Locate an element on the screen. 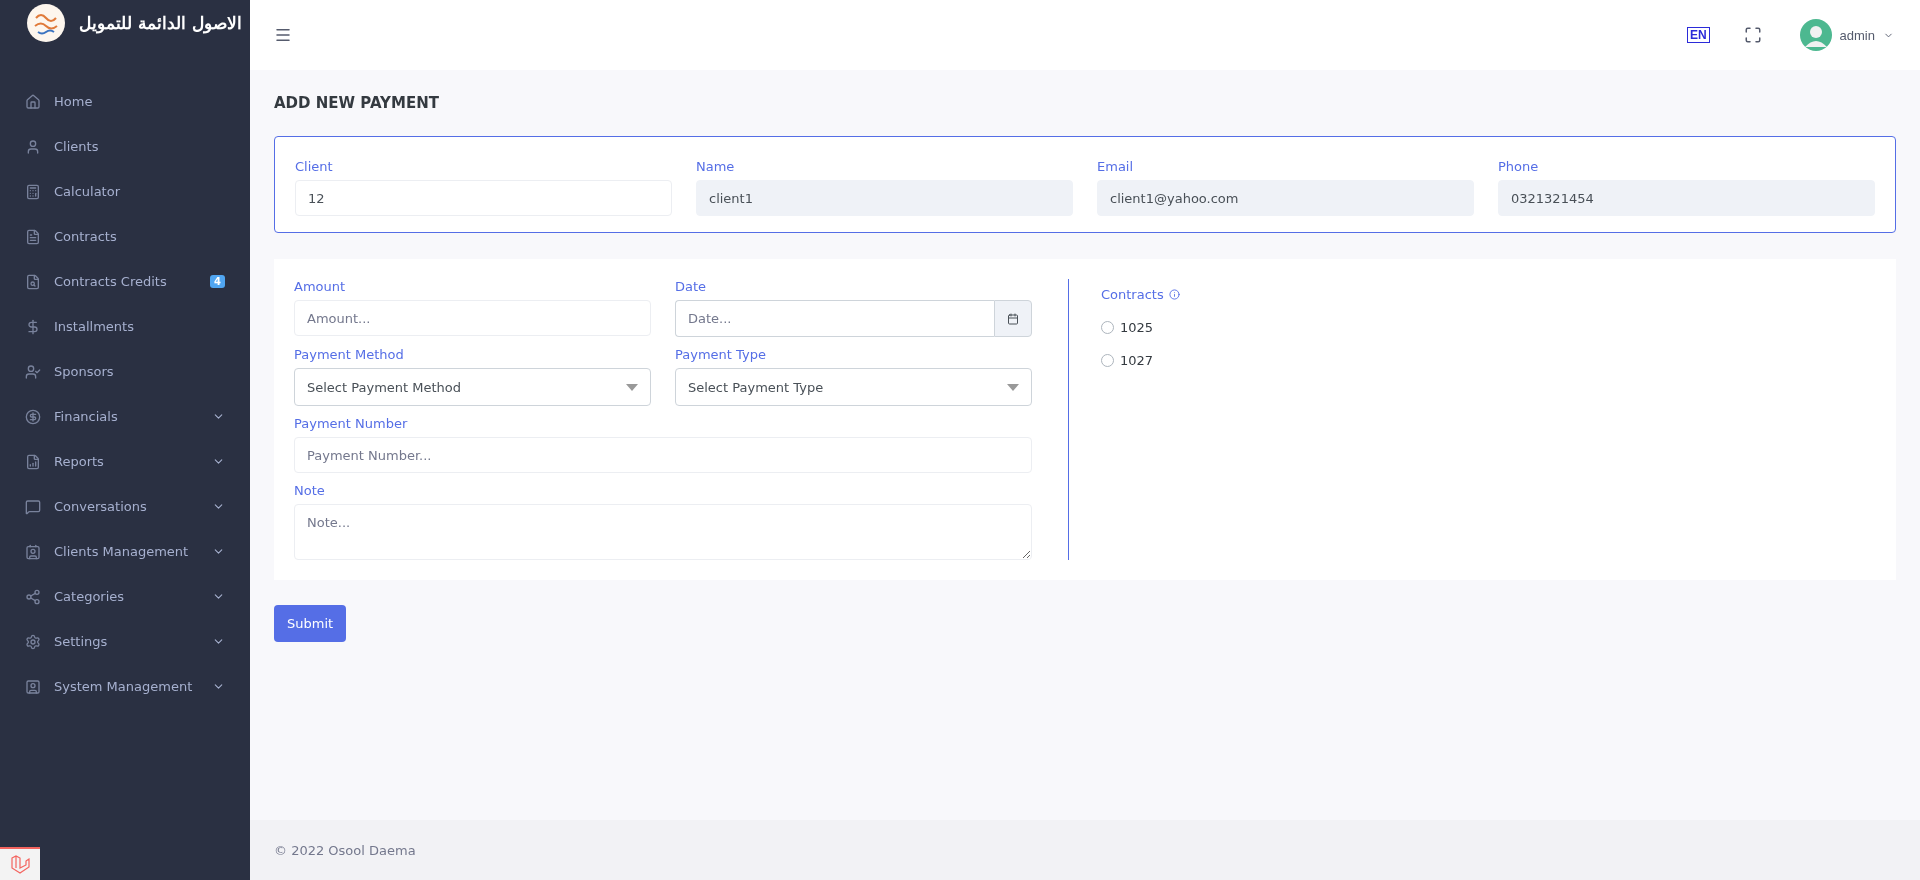 This screenshot has height=880, width=1920. info-icon is located at coordinates (1174, 294).